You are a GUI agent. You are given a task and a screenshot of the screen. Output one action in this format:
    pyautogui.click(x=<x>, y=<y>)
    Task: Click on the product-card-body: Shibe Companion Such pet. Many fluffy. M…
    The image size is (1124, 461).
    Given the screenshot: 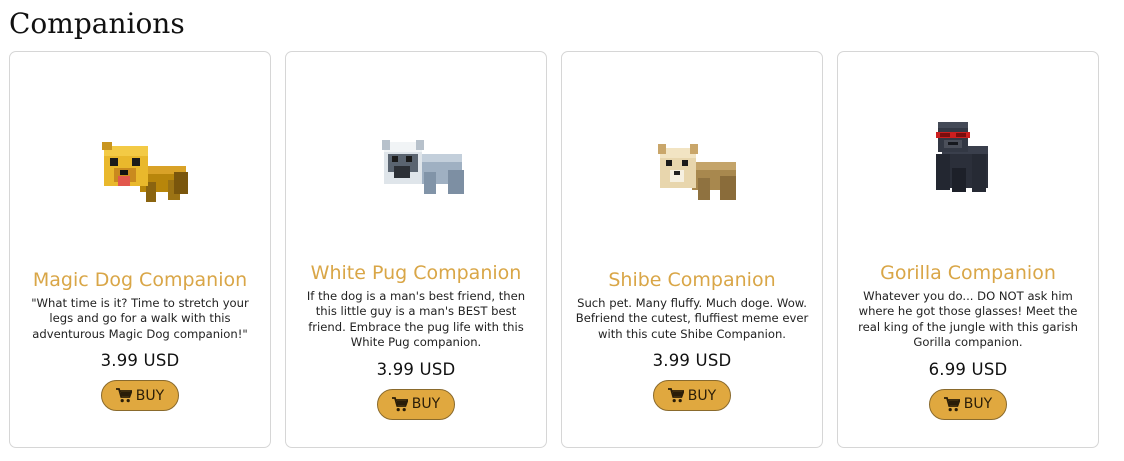 What is the action you would take?
    pyautogui.click(x=692, y=340)
    